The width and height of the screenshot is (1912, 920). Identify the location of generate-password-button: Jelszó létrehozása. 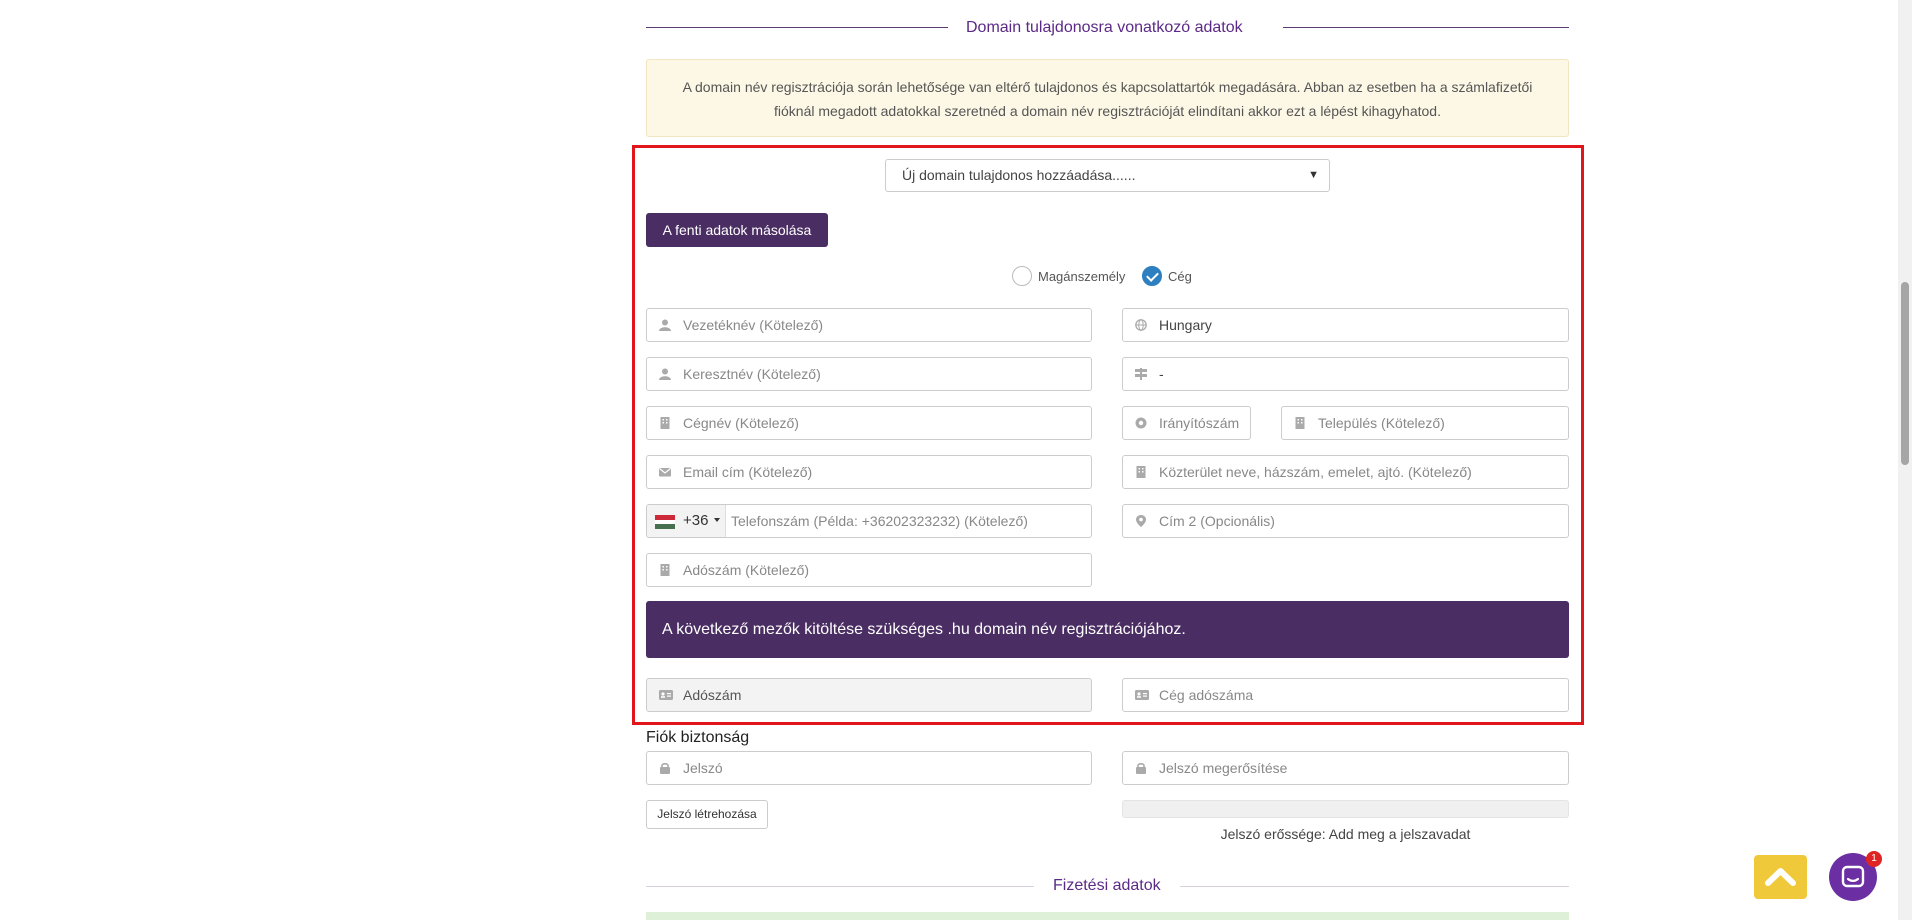
(707, 814).